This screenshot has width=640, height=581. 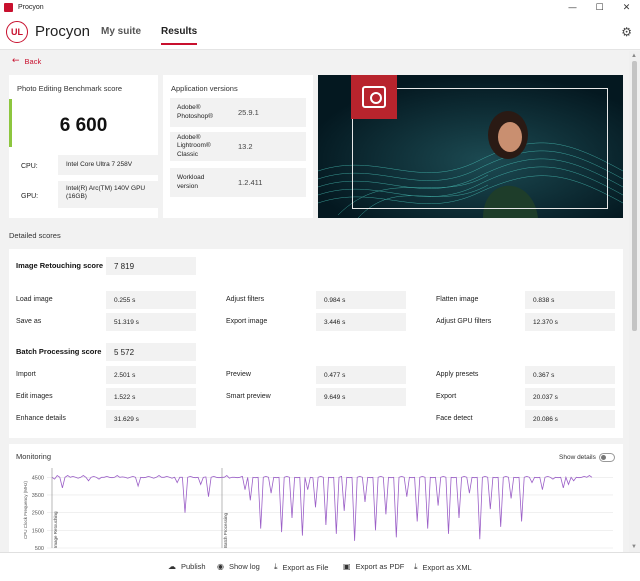 What do you see at coordinates (172, 566) in the screenshot?
I see `publish-icon: ☁` at bounding box center [172, 566].